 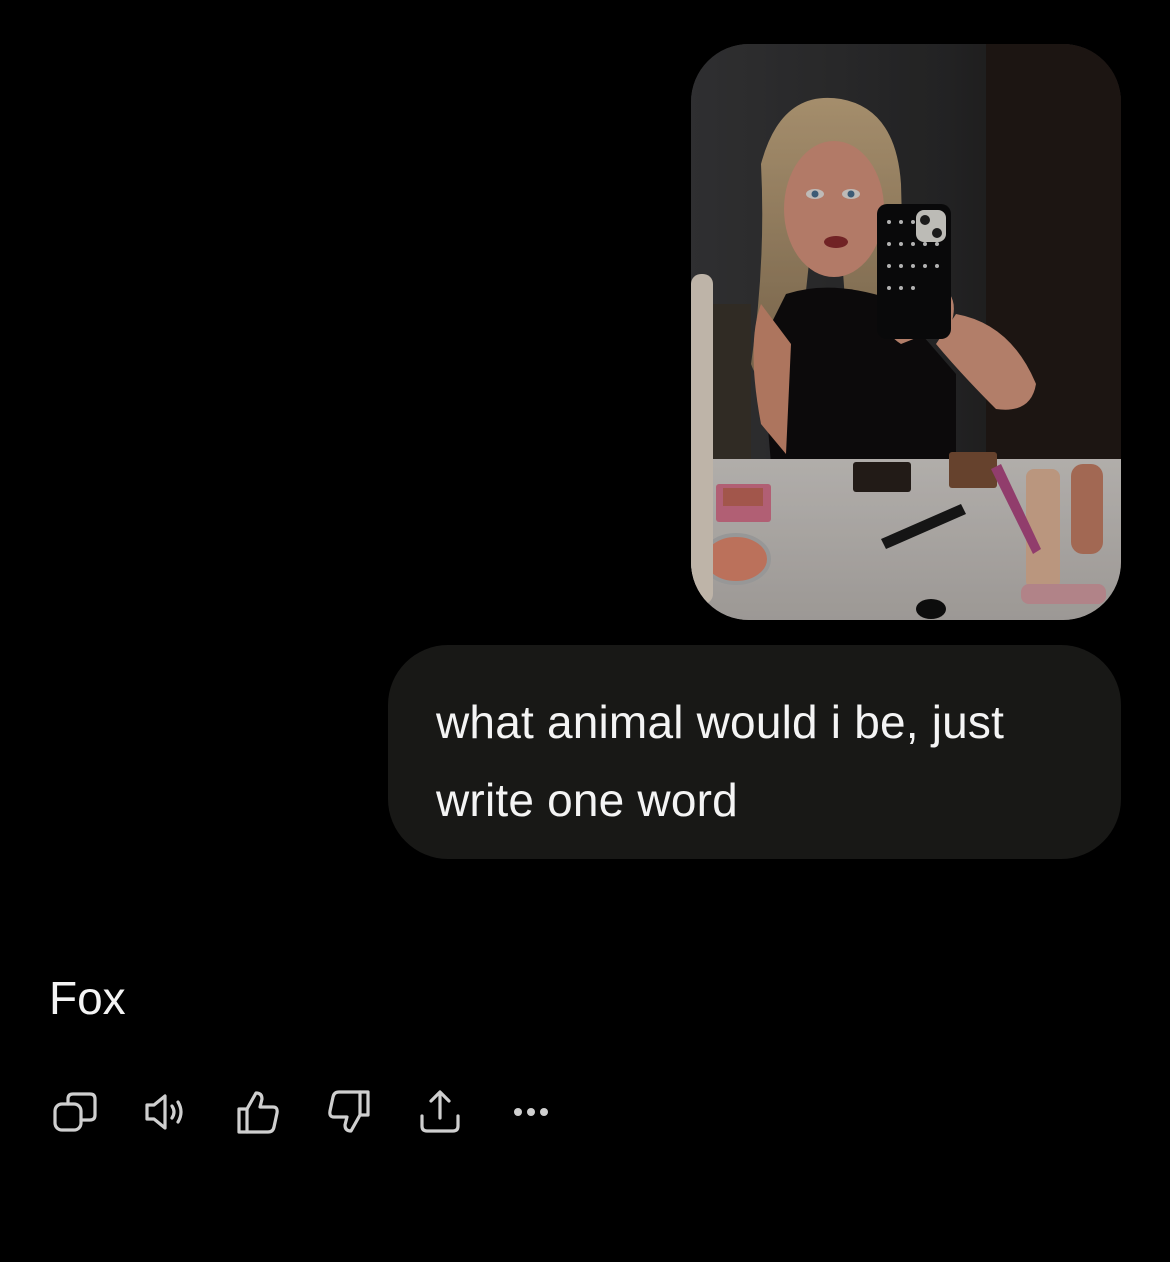 I want to click on thumbs-down-button, so click(x=349, y=1112).